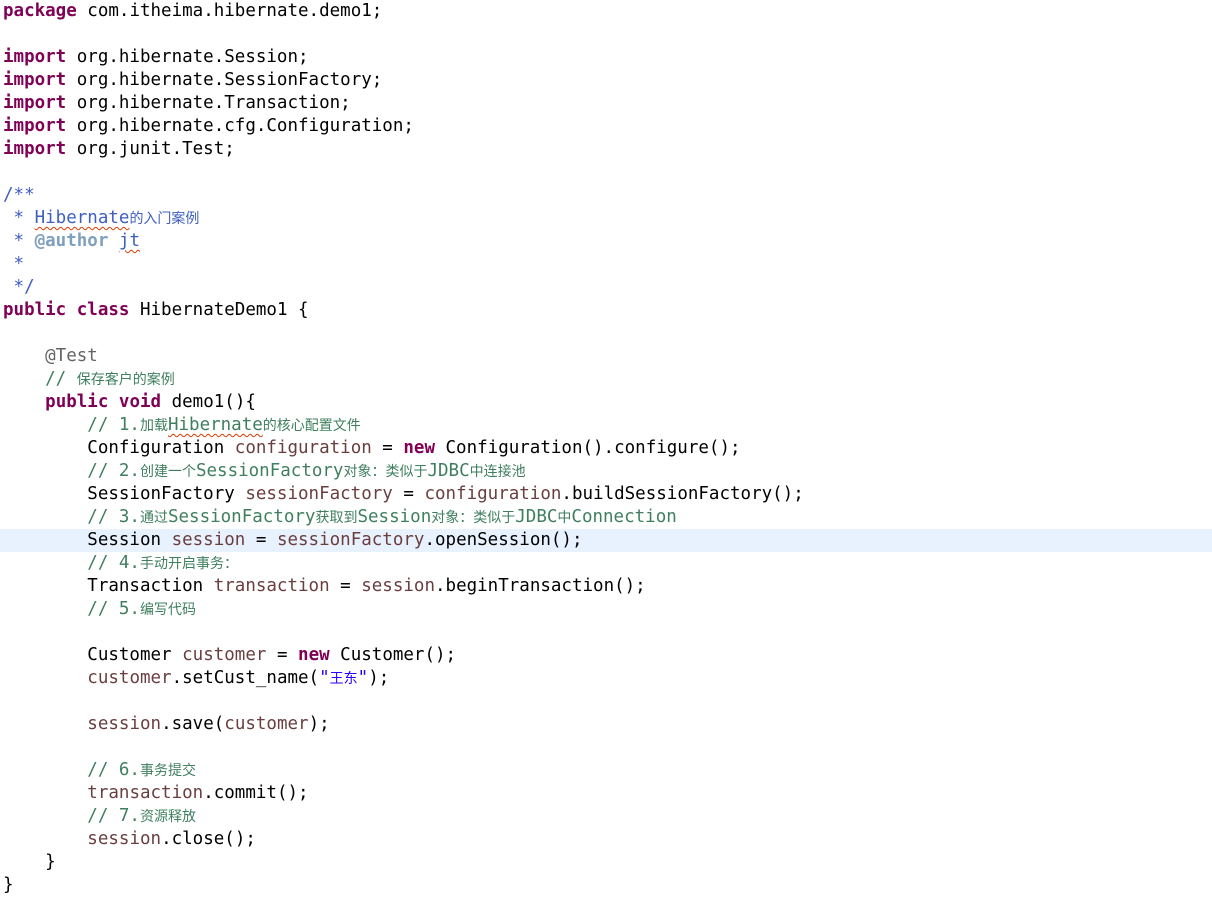 Image resolution: width=1212 pixels, height=919 pixels. I want to click on comment-line: // 1.加载Hibernate的核心配置文件, so click(182, 425).